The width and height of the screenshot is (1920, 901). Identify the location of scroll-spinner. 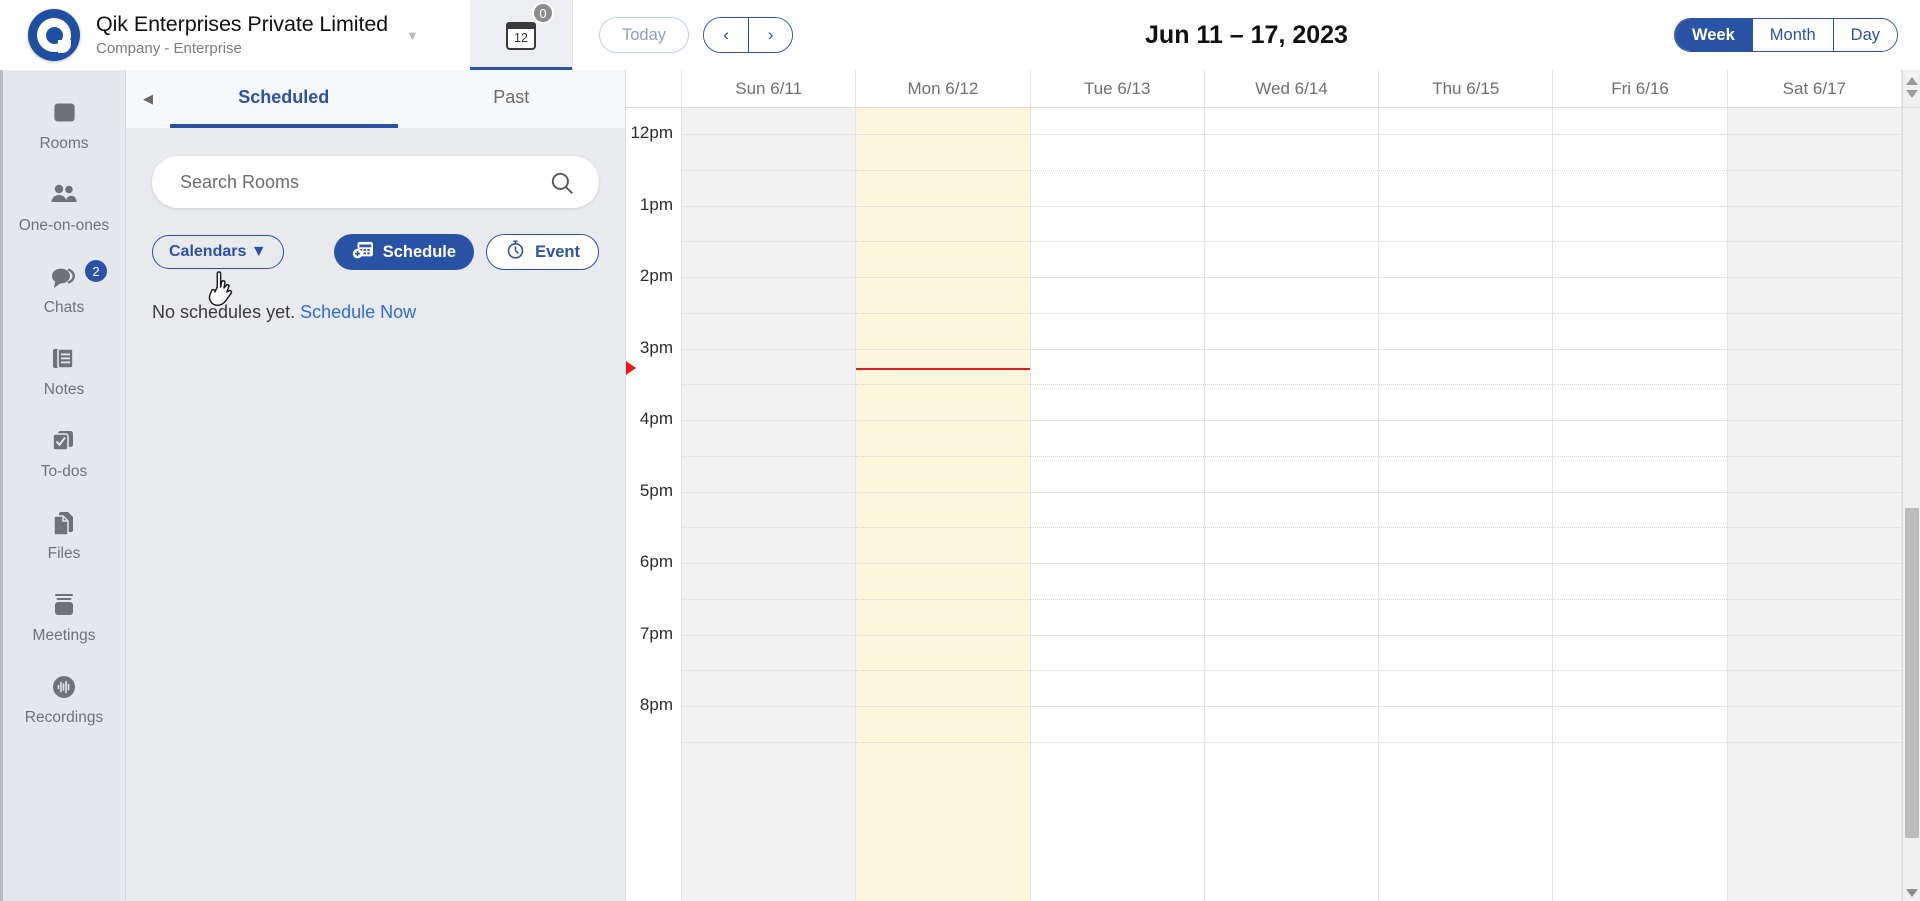
(1910, 88).